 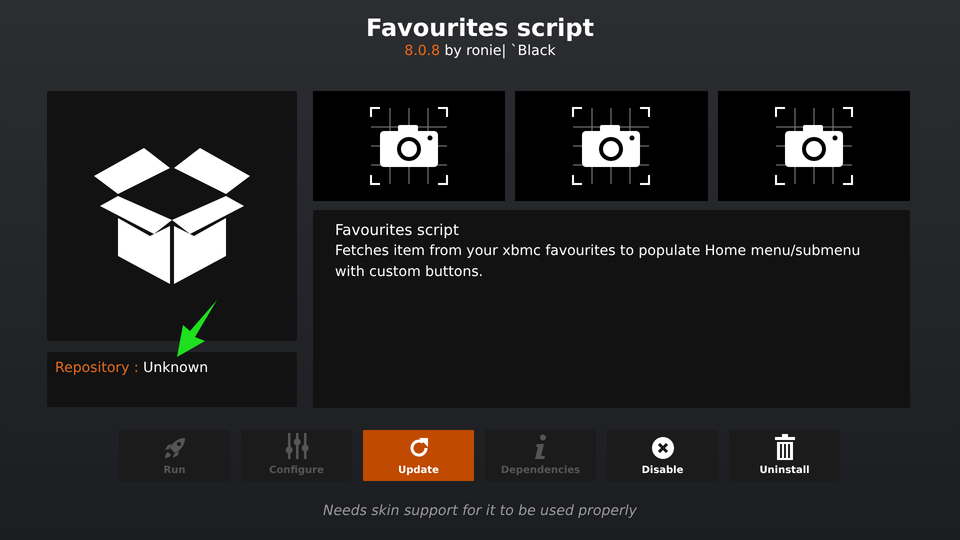 I want to click on open-box-icon, so click(x=172, y=216).